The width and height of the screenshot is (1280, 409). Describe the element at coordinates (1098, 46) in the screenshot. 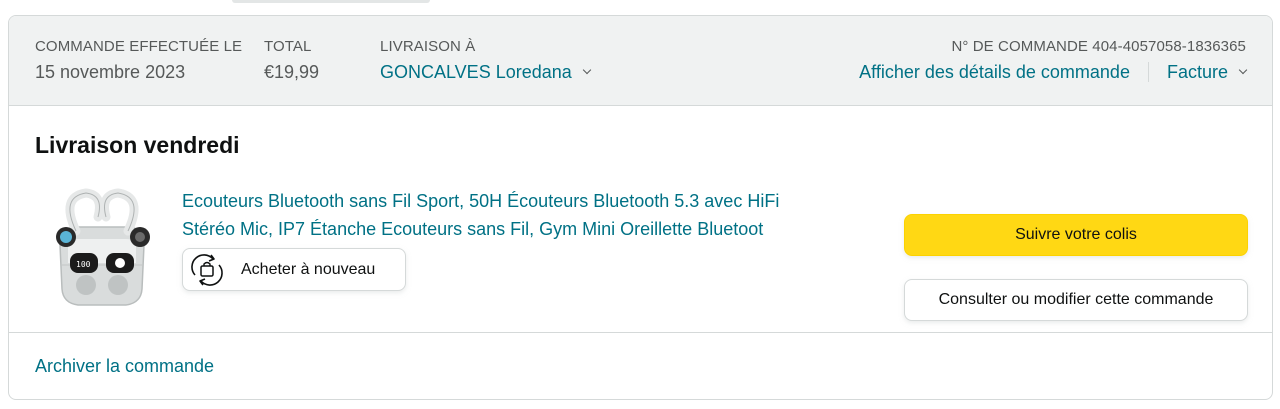

I see `order-number-label: N° DE COMMANDE 404-4057058-1836365` at that location.